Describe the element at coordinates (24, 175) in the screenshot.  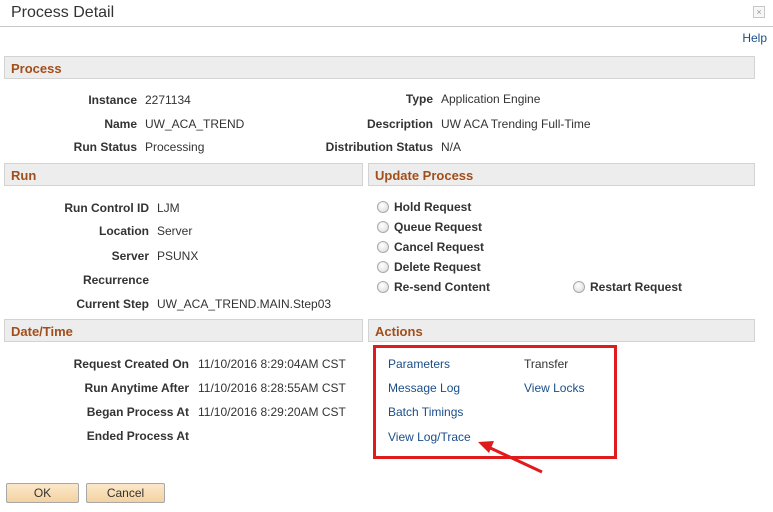
I see `run-section-title: Run` at that location.